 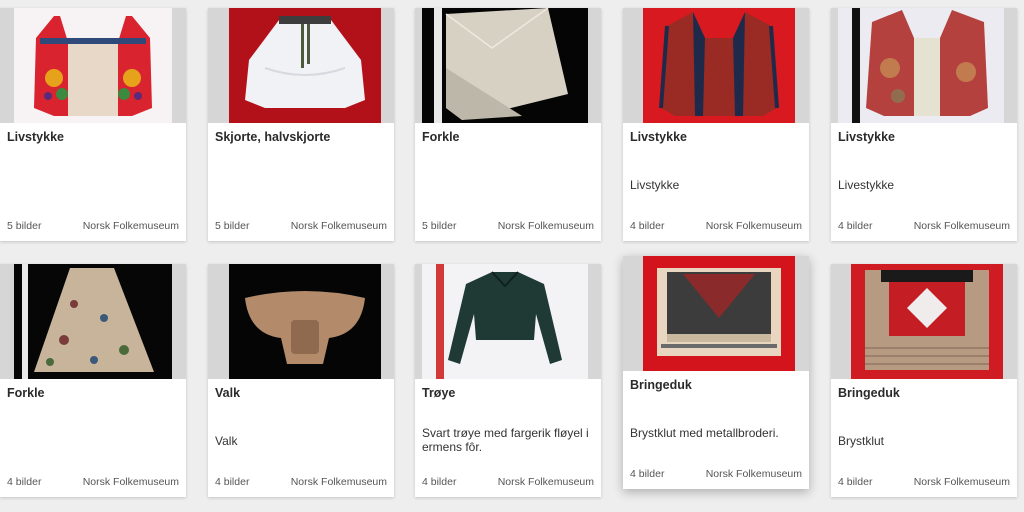 I want to click on white-shirt-image, so click(x=305, y=65).